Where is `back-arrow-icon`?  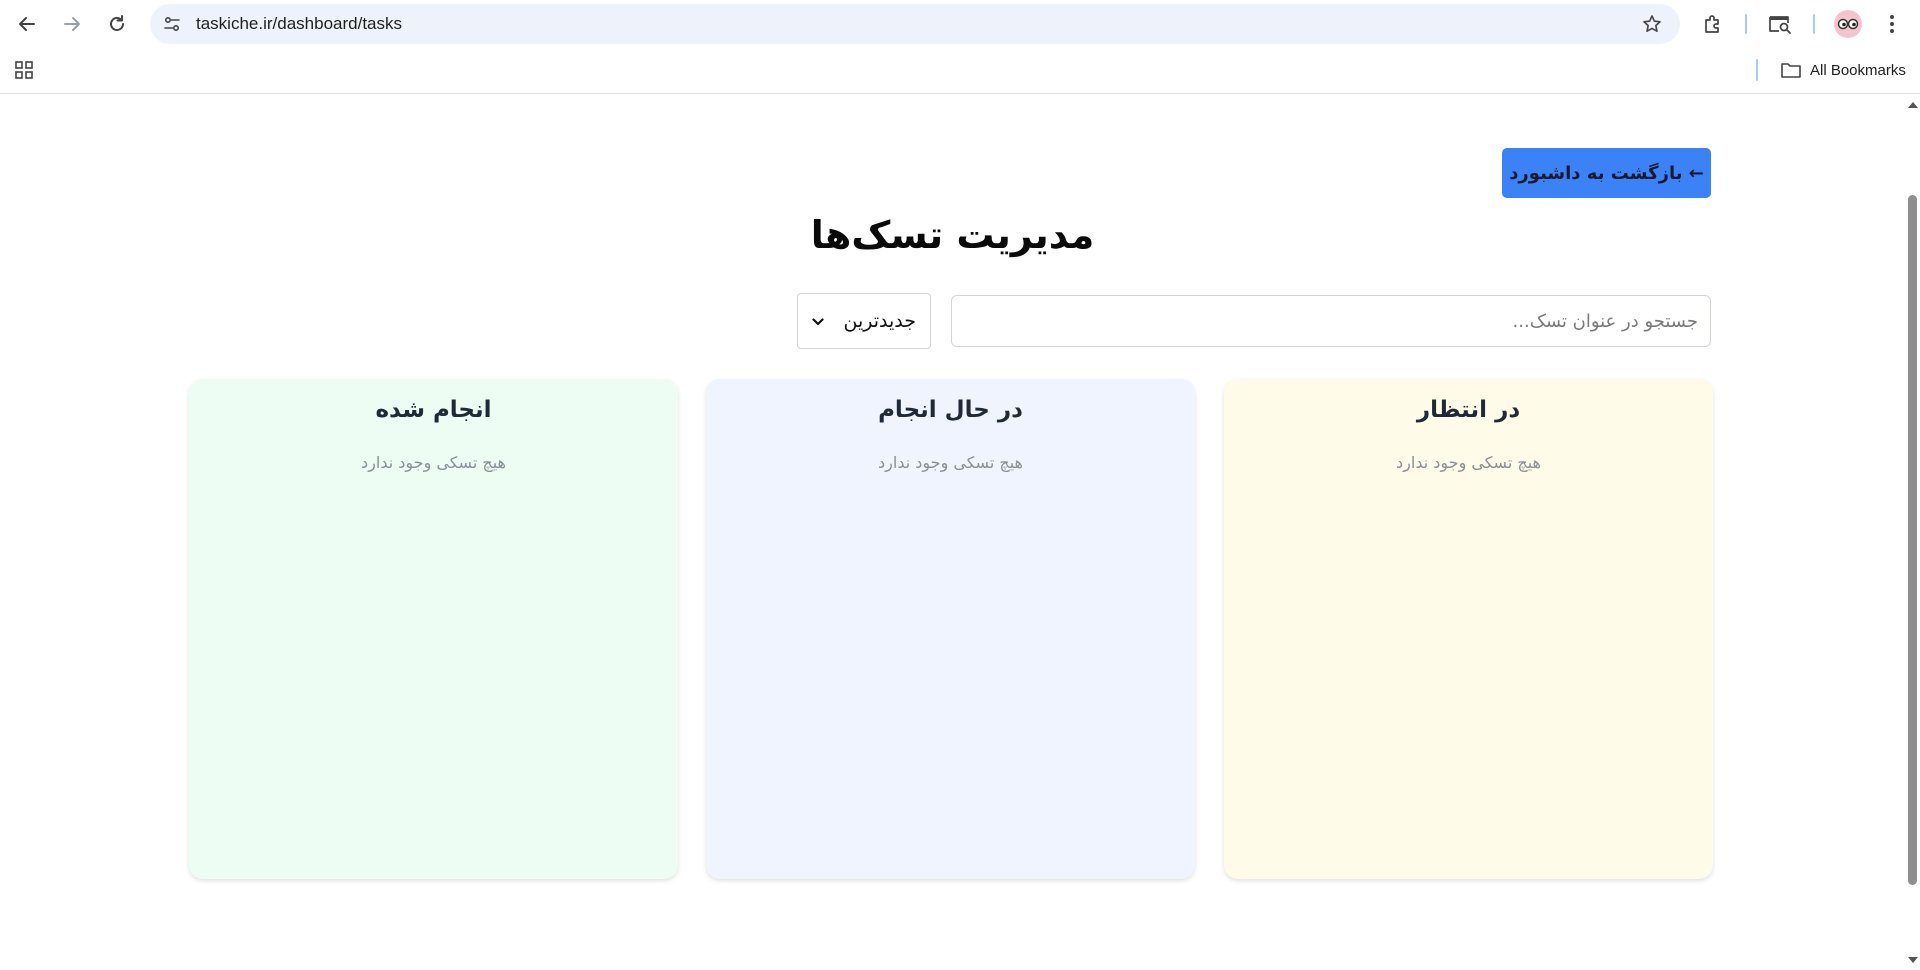
back-arrow-icon is located at coordinates (27, 24).